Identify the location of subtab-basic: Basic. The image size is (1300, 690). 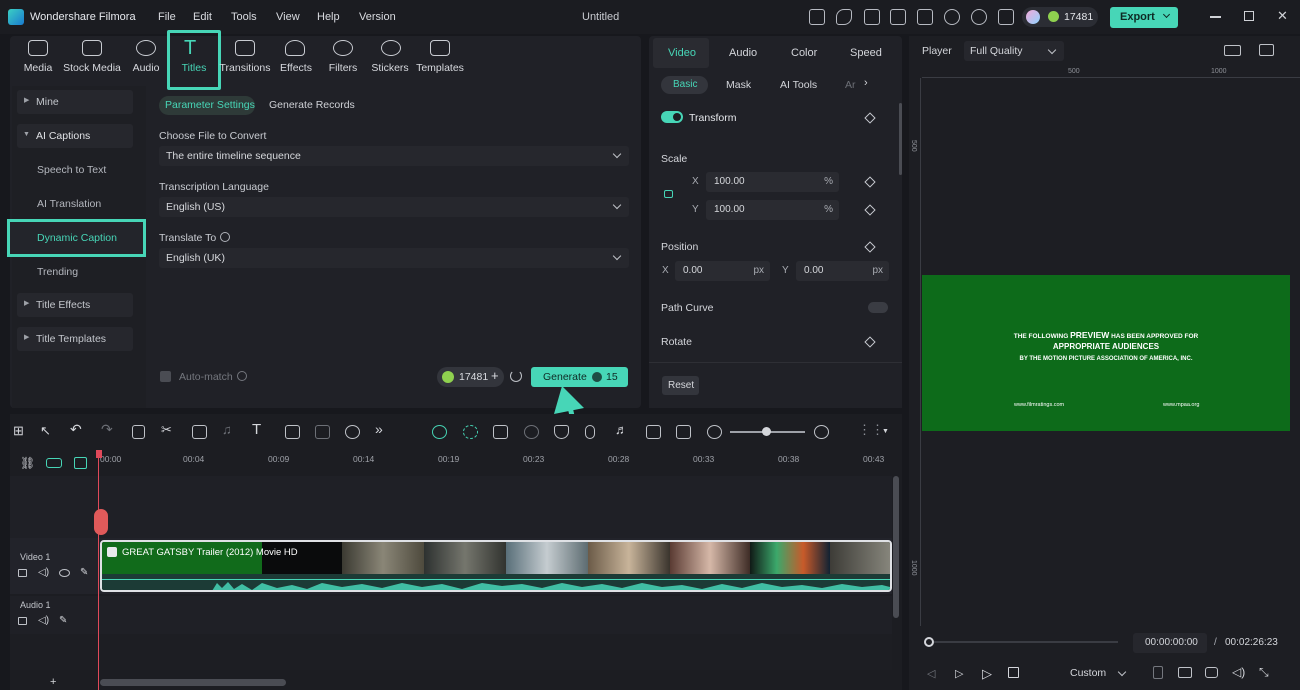
(684, 85).